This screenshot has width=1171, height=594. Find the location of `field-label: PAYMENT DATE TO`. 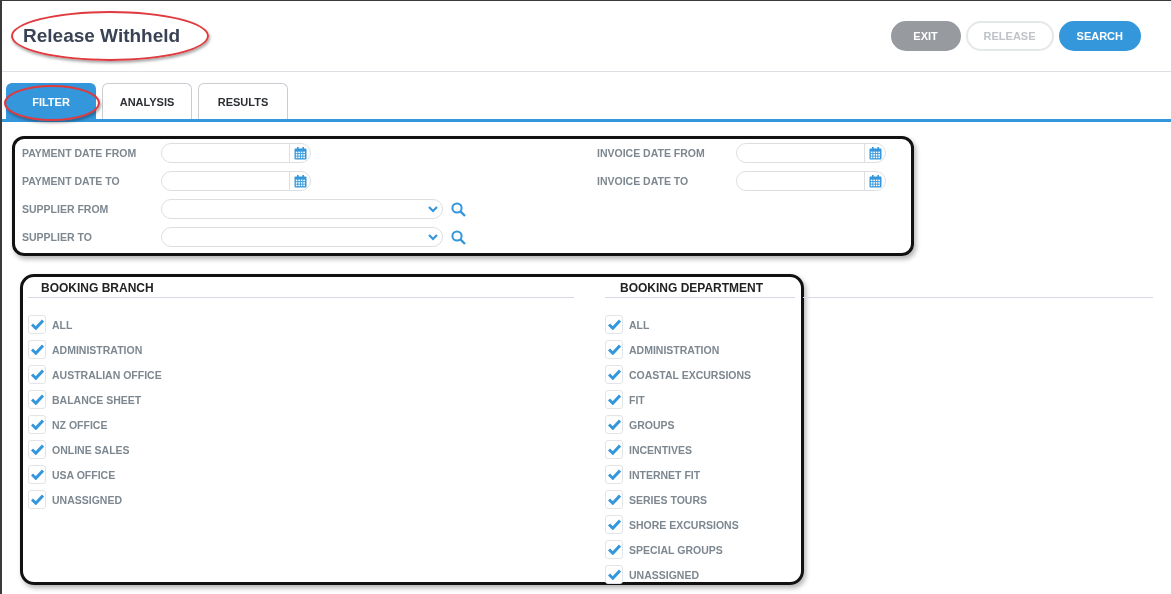

field-label: PAYMENT DATE TO is located at coordinates (71, 181).